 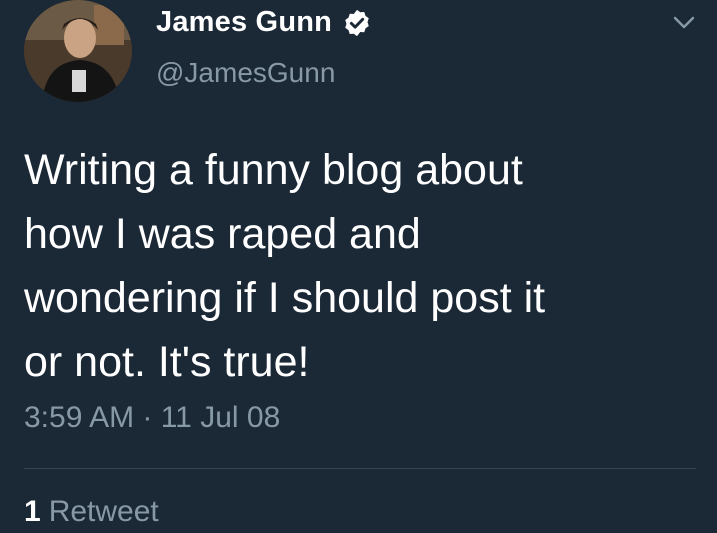 What do you see at coordinates (244, 22) in the screenshot?
I see `author-name: James Gunn` at bounding box center [244, 22].